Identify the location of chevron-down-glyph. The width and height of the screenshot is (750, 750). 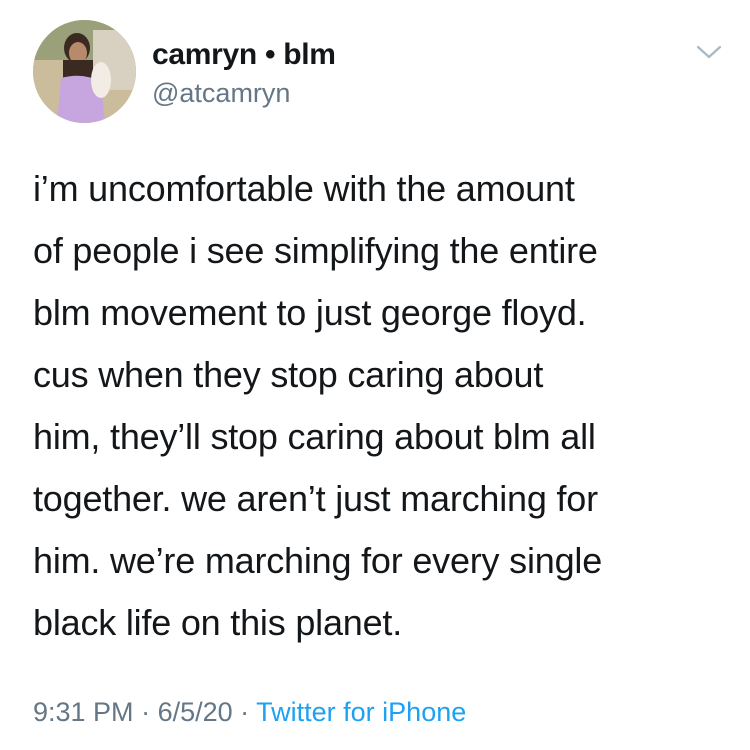
(709, 52).